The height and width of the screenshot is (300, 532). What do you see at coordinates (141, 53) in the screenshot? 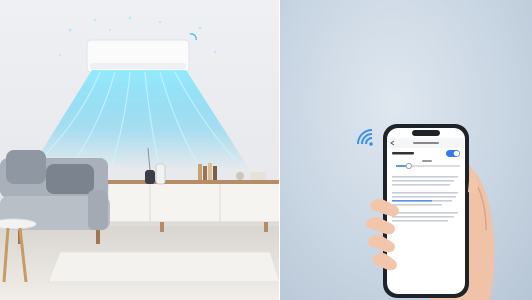
I see `air-conditioner` at bounding box center [141, 53].